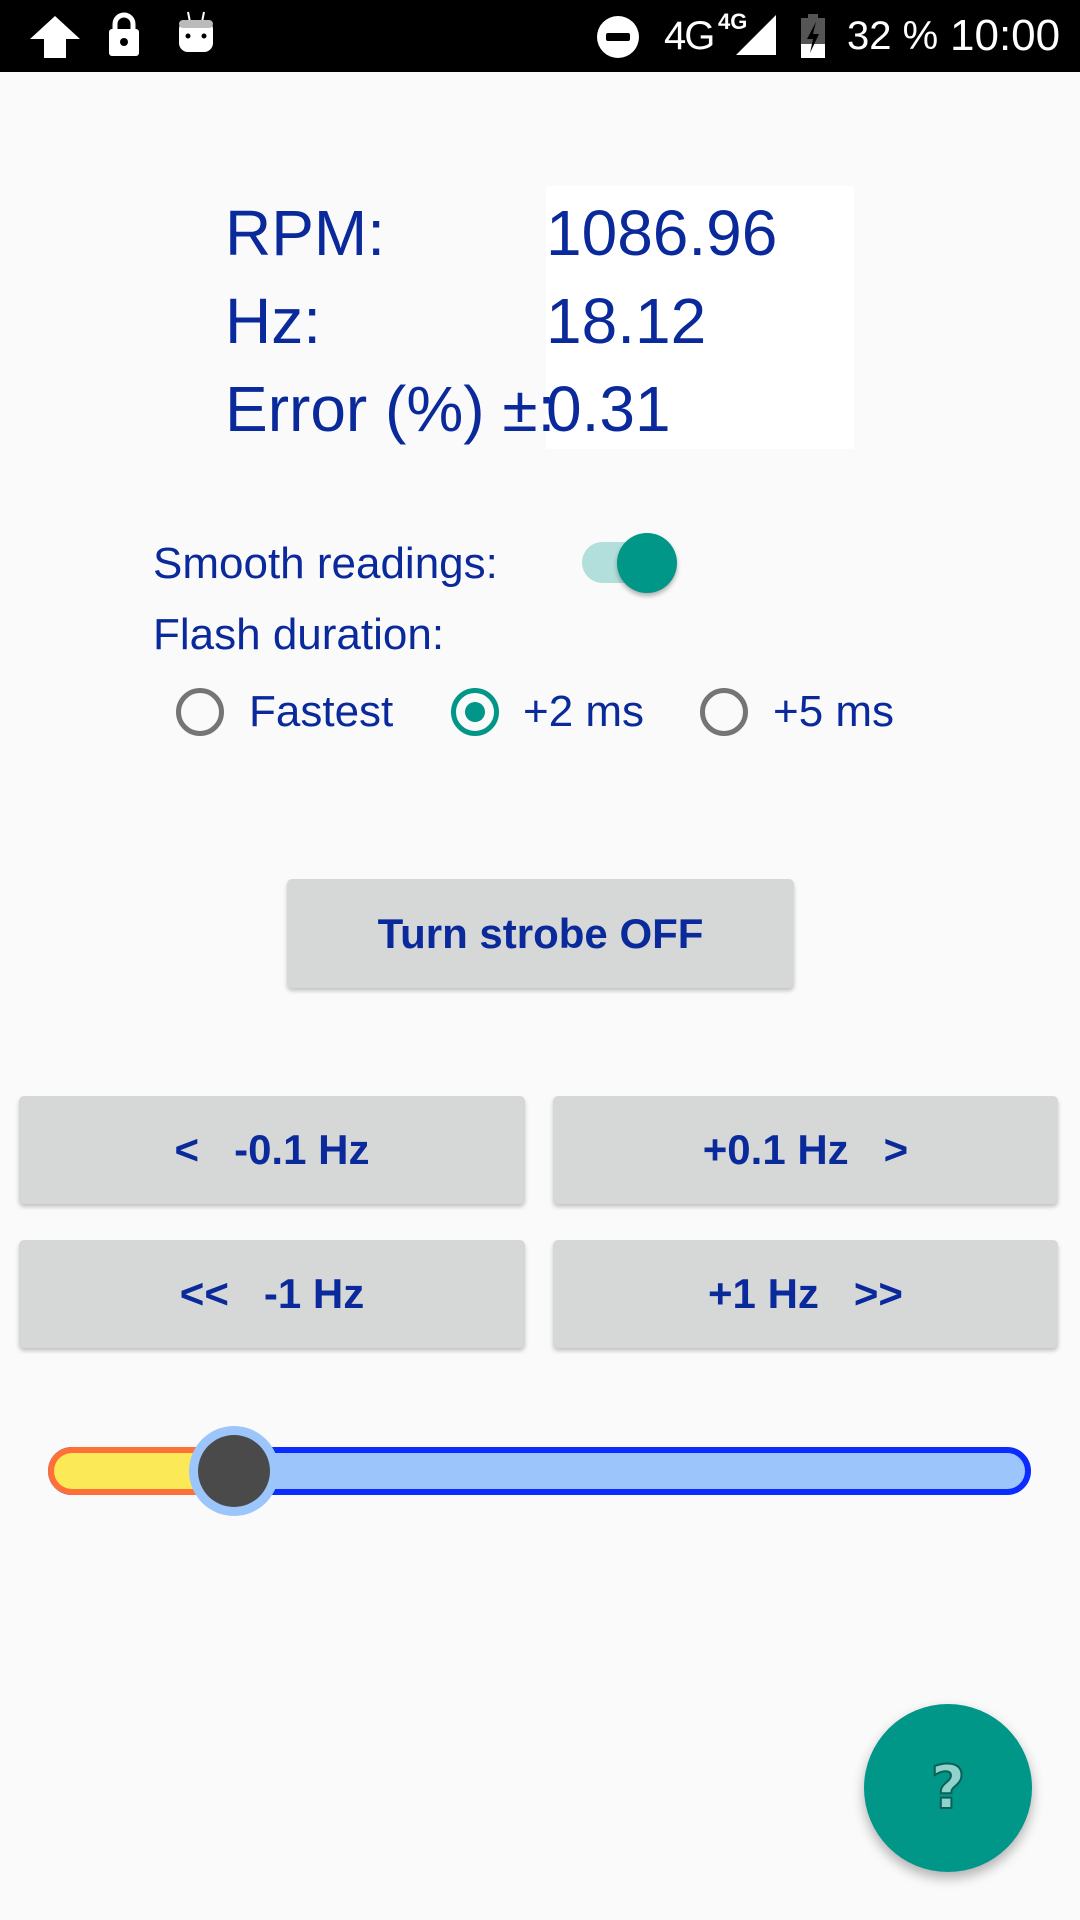  I want to click on plus-0-1-hz-button: +0.1 Hz >, so click(805, 1150).